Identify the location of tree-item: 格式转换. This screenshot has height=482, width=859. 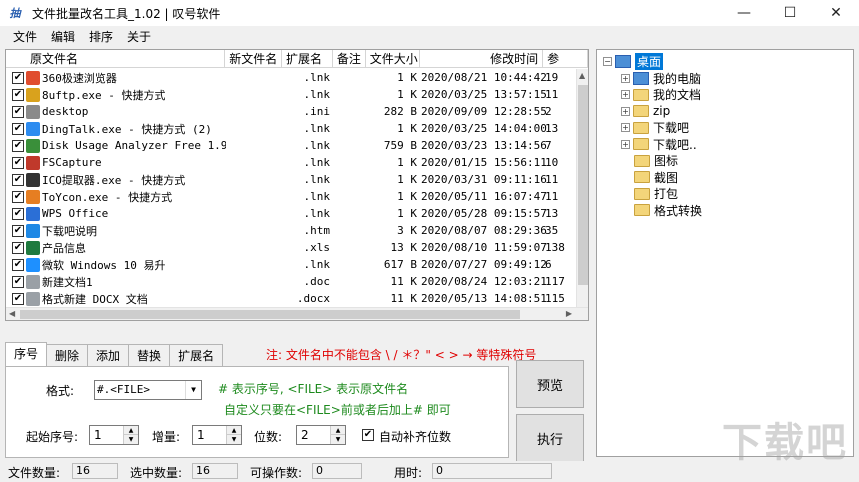
(668, 210).